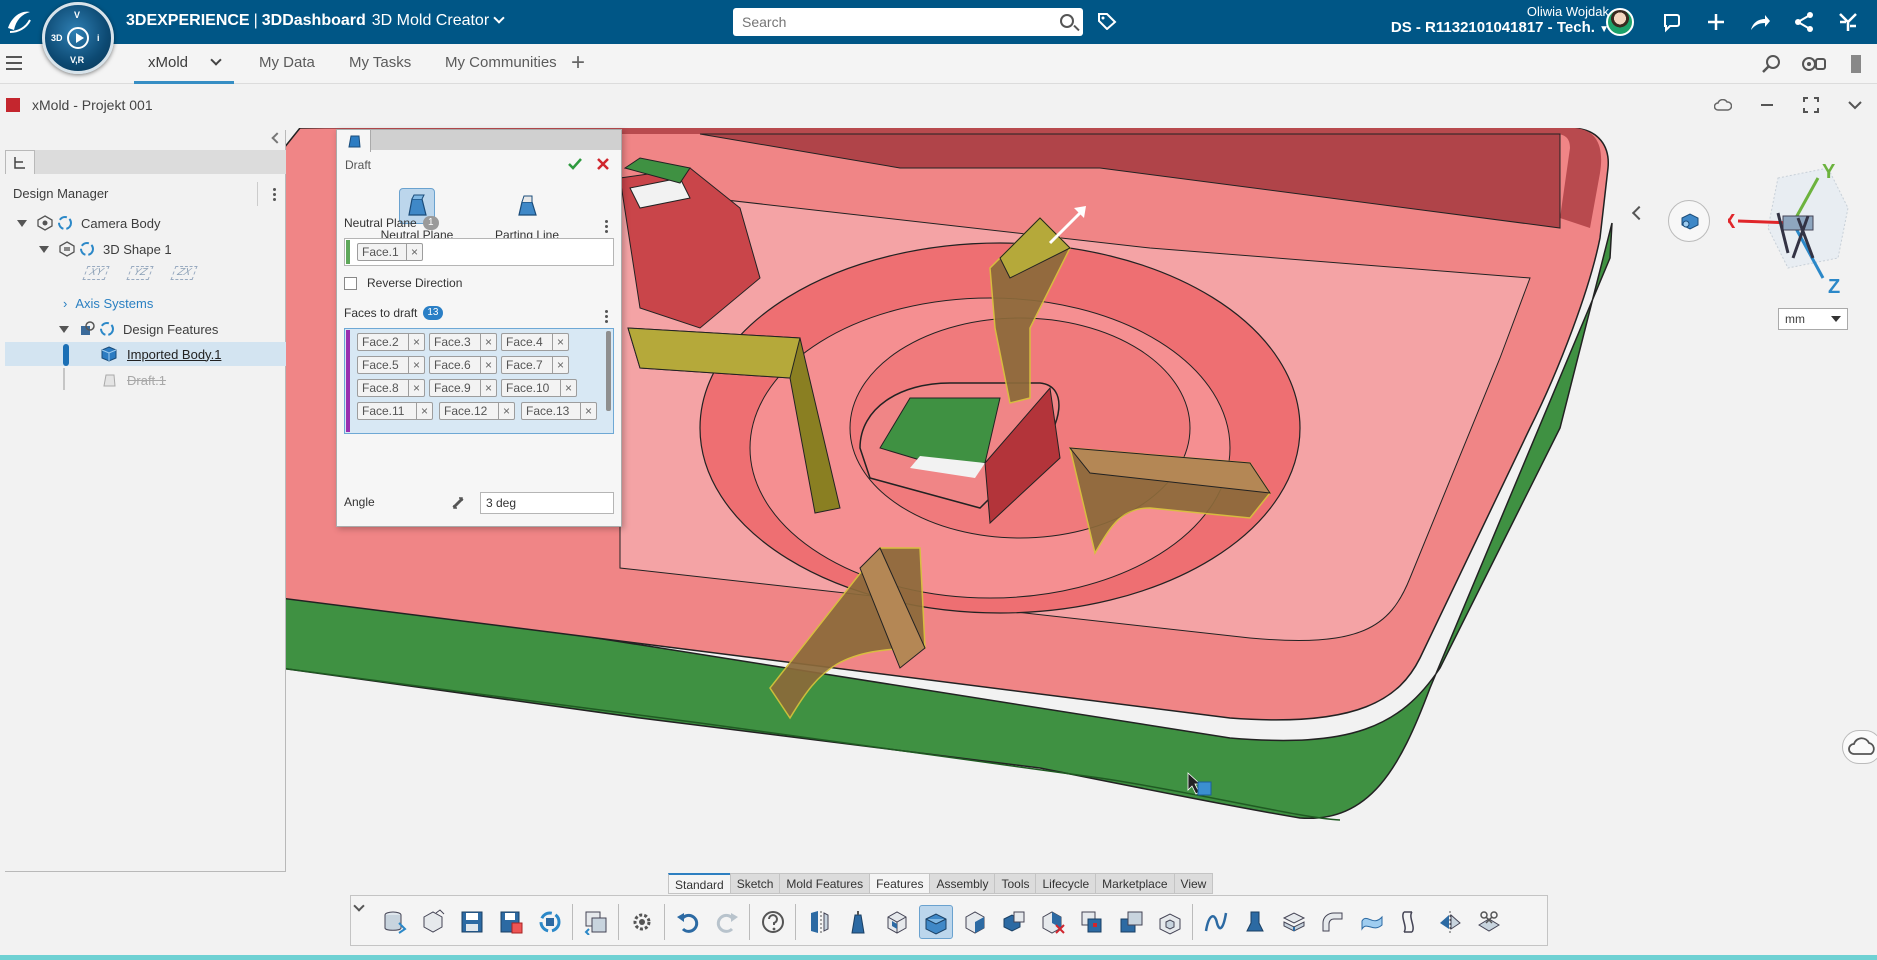 The image size is (1877, 960). What do you see at coordinates (1216, 922) in the screenshot?
I see `curve-icon` at bounding box center [1216, 922].